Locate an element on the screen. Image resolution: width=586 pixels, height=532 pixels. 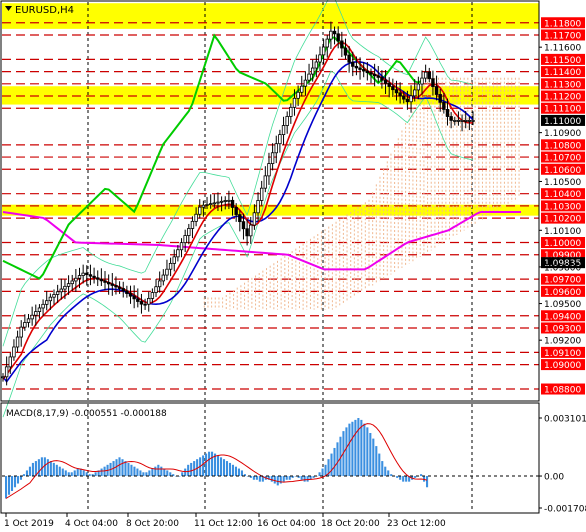
price-label: 1.10200 is located at coordinates (562, 220).